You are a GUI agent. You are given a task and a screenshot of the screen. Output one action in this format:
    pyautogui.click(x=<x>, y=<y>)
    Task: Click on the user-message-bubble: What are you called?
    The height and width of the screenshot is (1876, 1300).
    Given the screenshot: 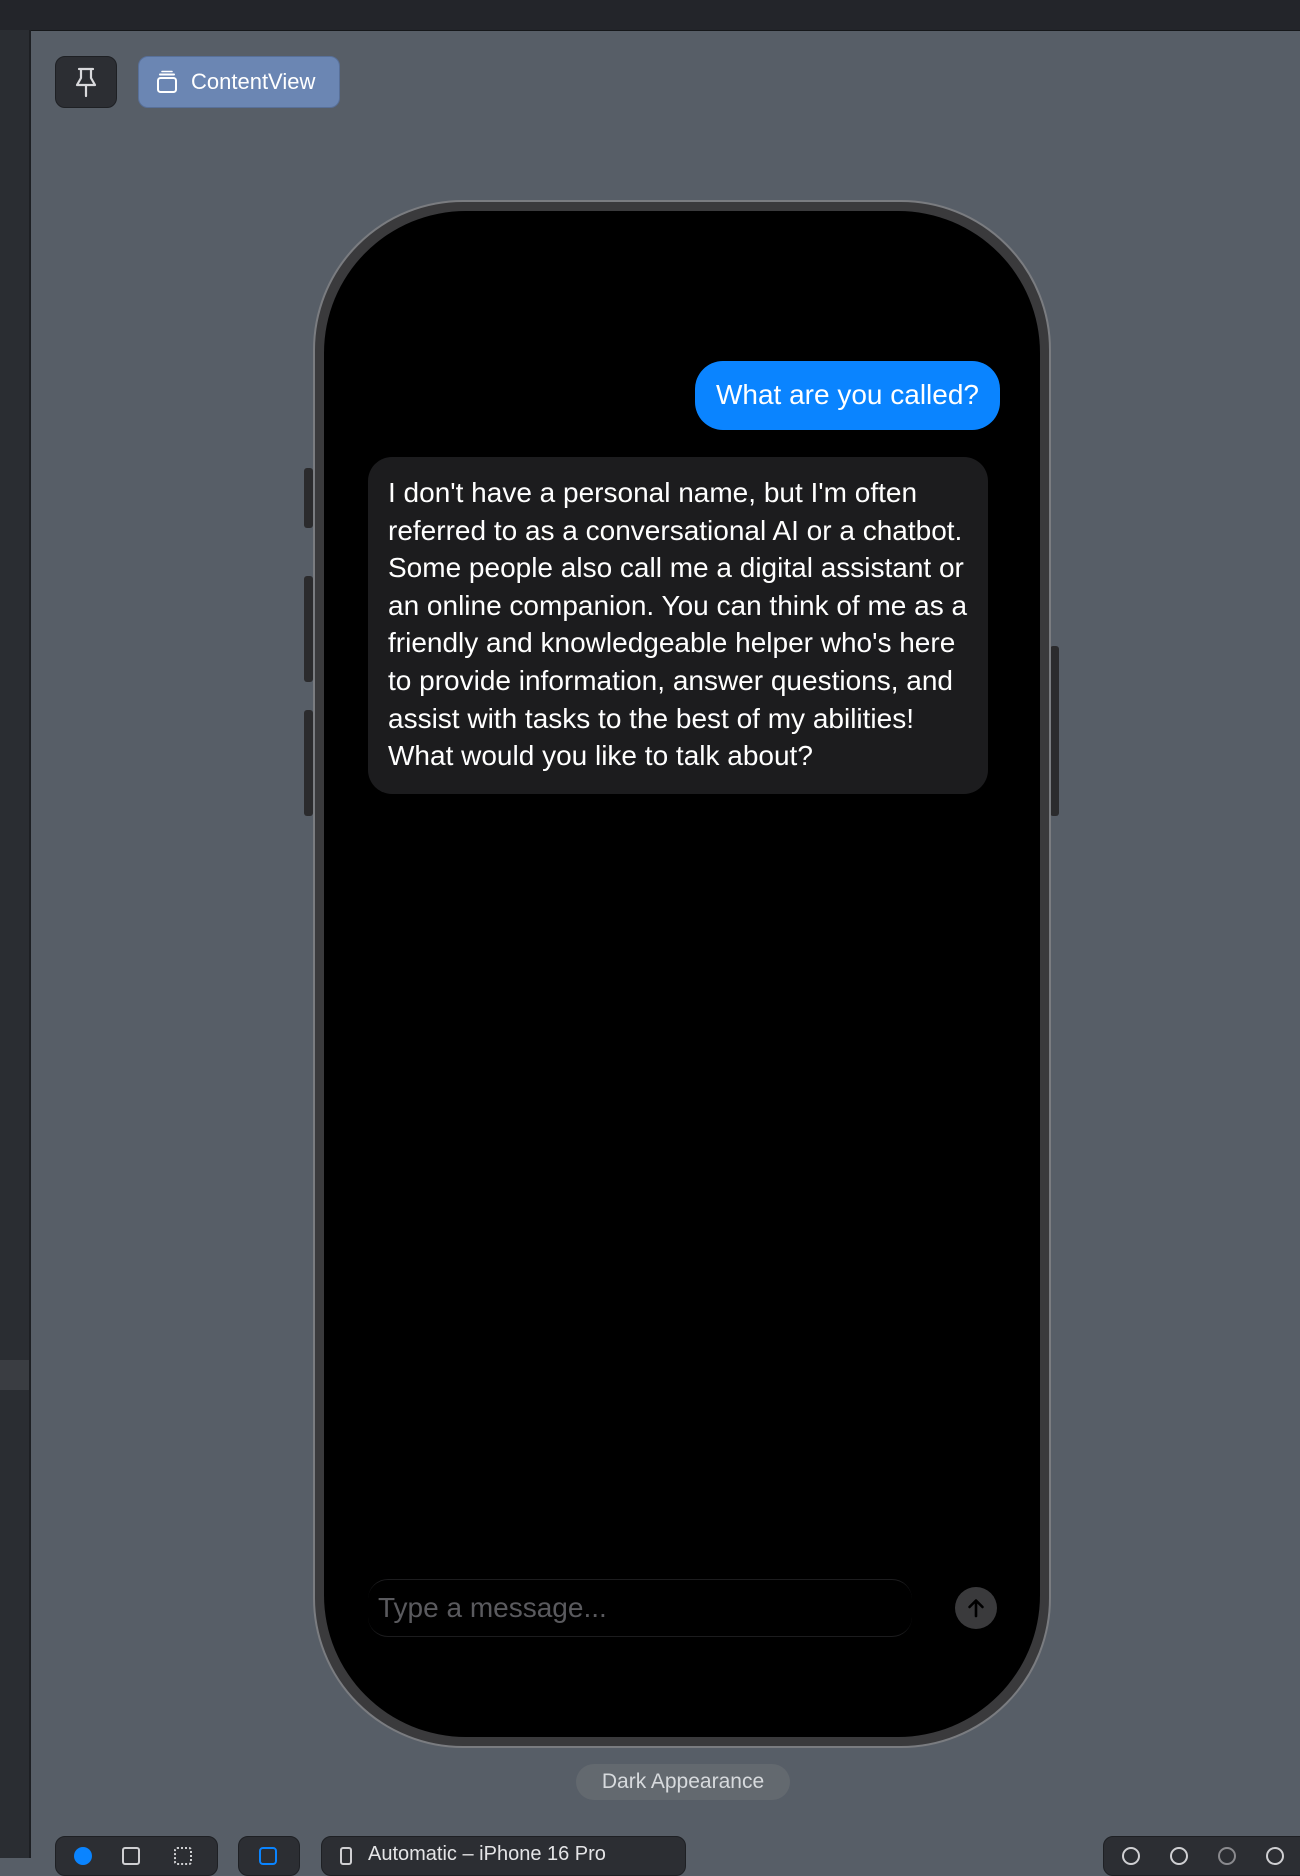 What is the action you would take?
    pyautogui.click(x=847, y=395)
    